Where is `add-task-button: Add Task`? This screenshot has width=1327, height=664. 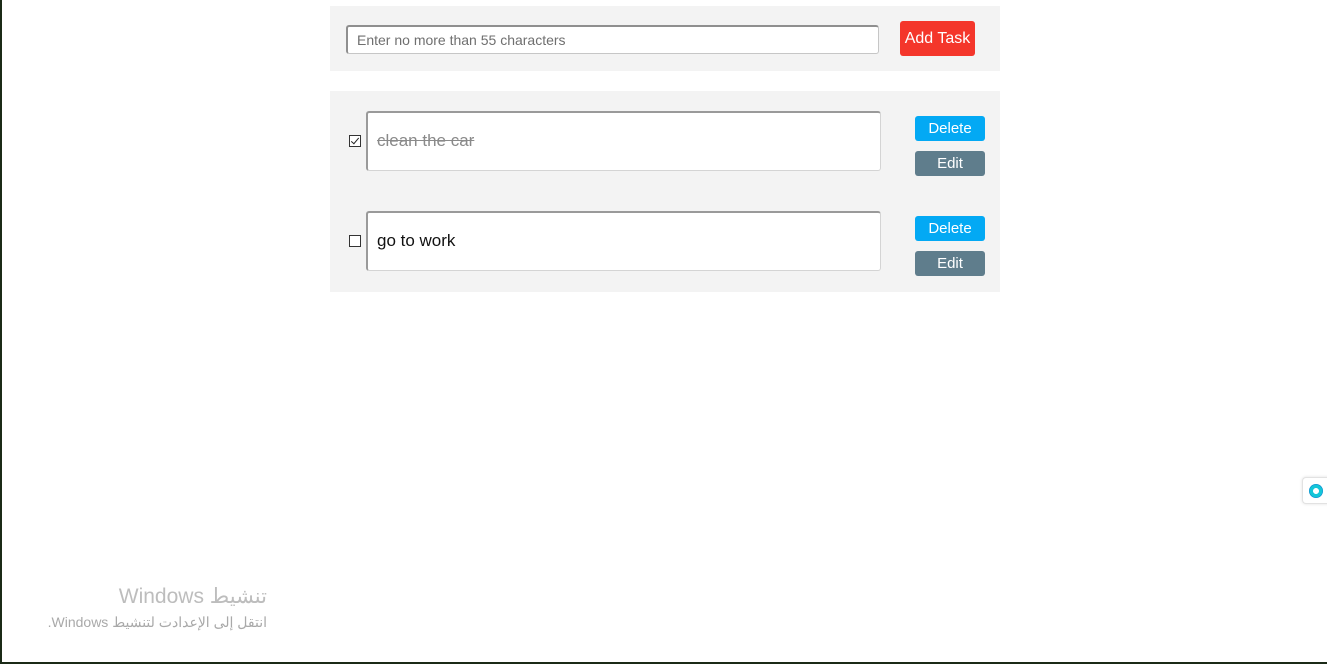 add-task-button: Add Task is located at coordinates (937, 38).